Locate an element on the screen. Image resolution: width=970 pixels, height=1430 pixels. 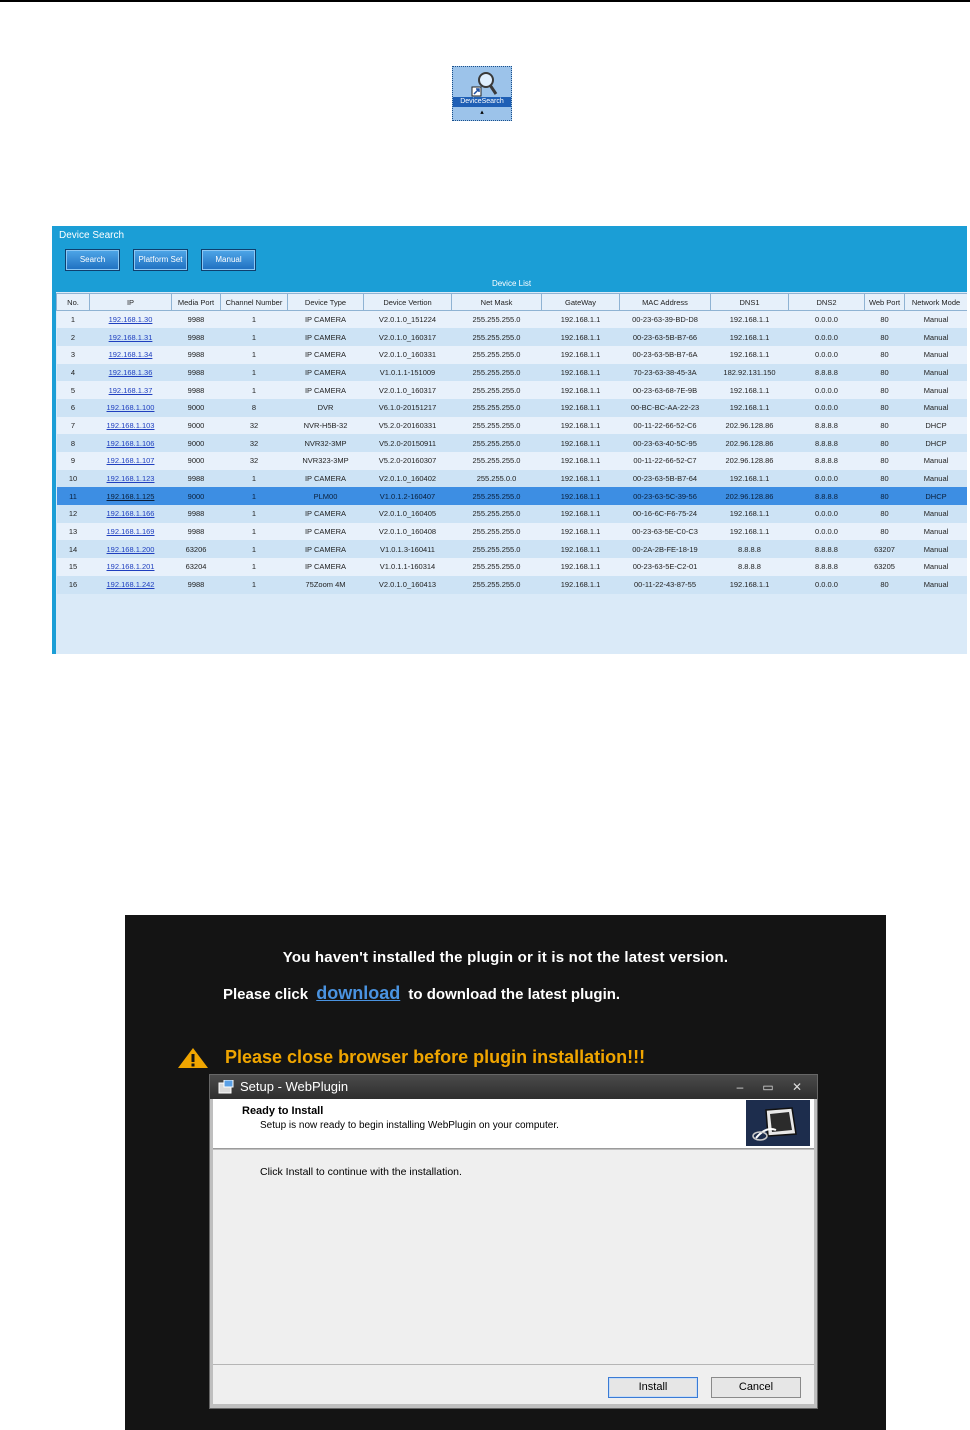
table-cell: 182.92.131.150 is located at coordinates (749, 372).